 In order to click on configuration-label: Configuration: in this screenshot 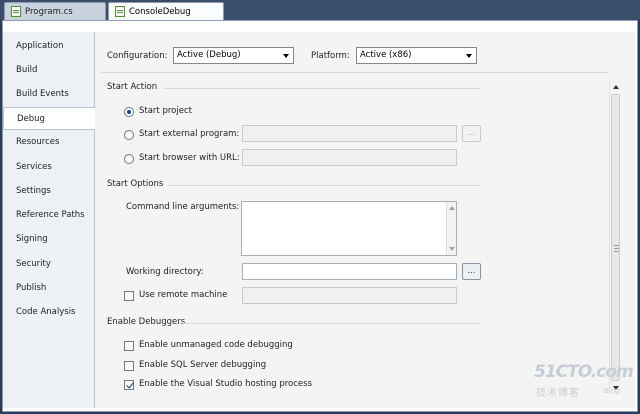, I will do `click(137, 56)`.